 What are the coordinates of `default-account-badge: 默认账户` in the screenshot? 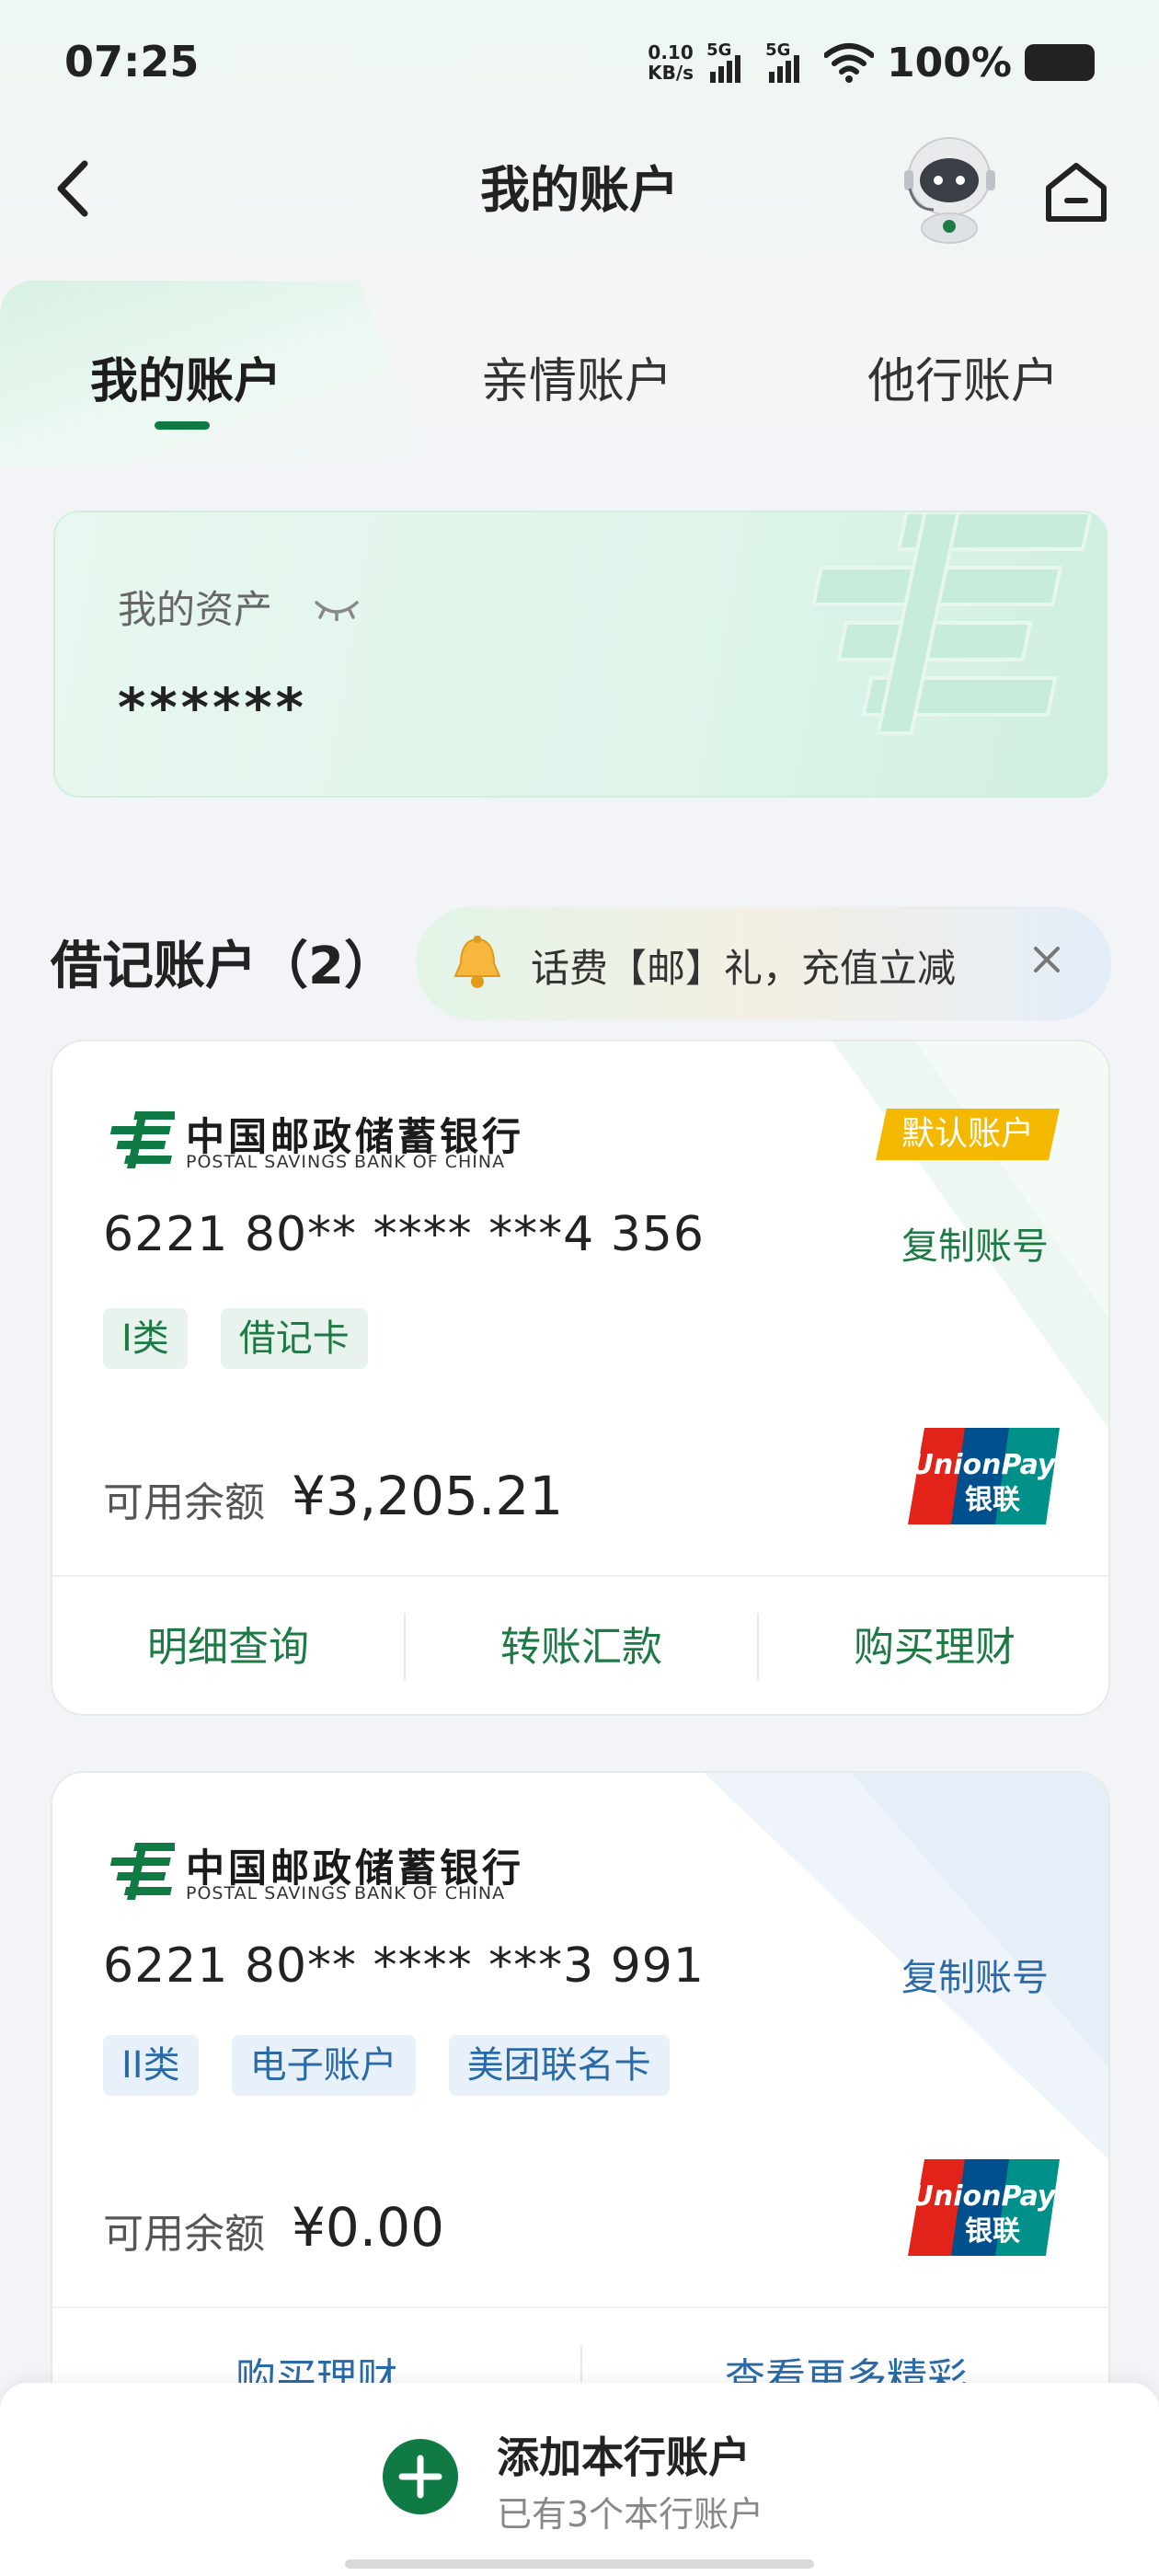 It's located at (968, 1134).